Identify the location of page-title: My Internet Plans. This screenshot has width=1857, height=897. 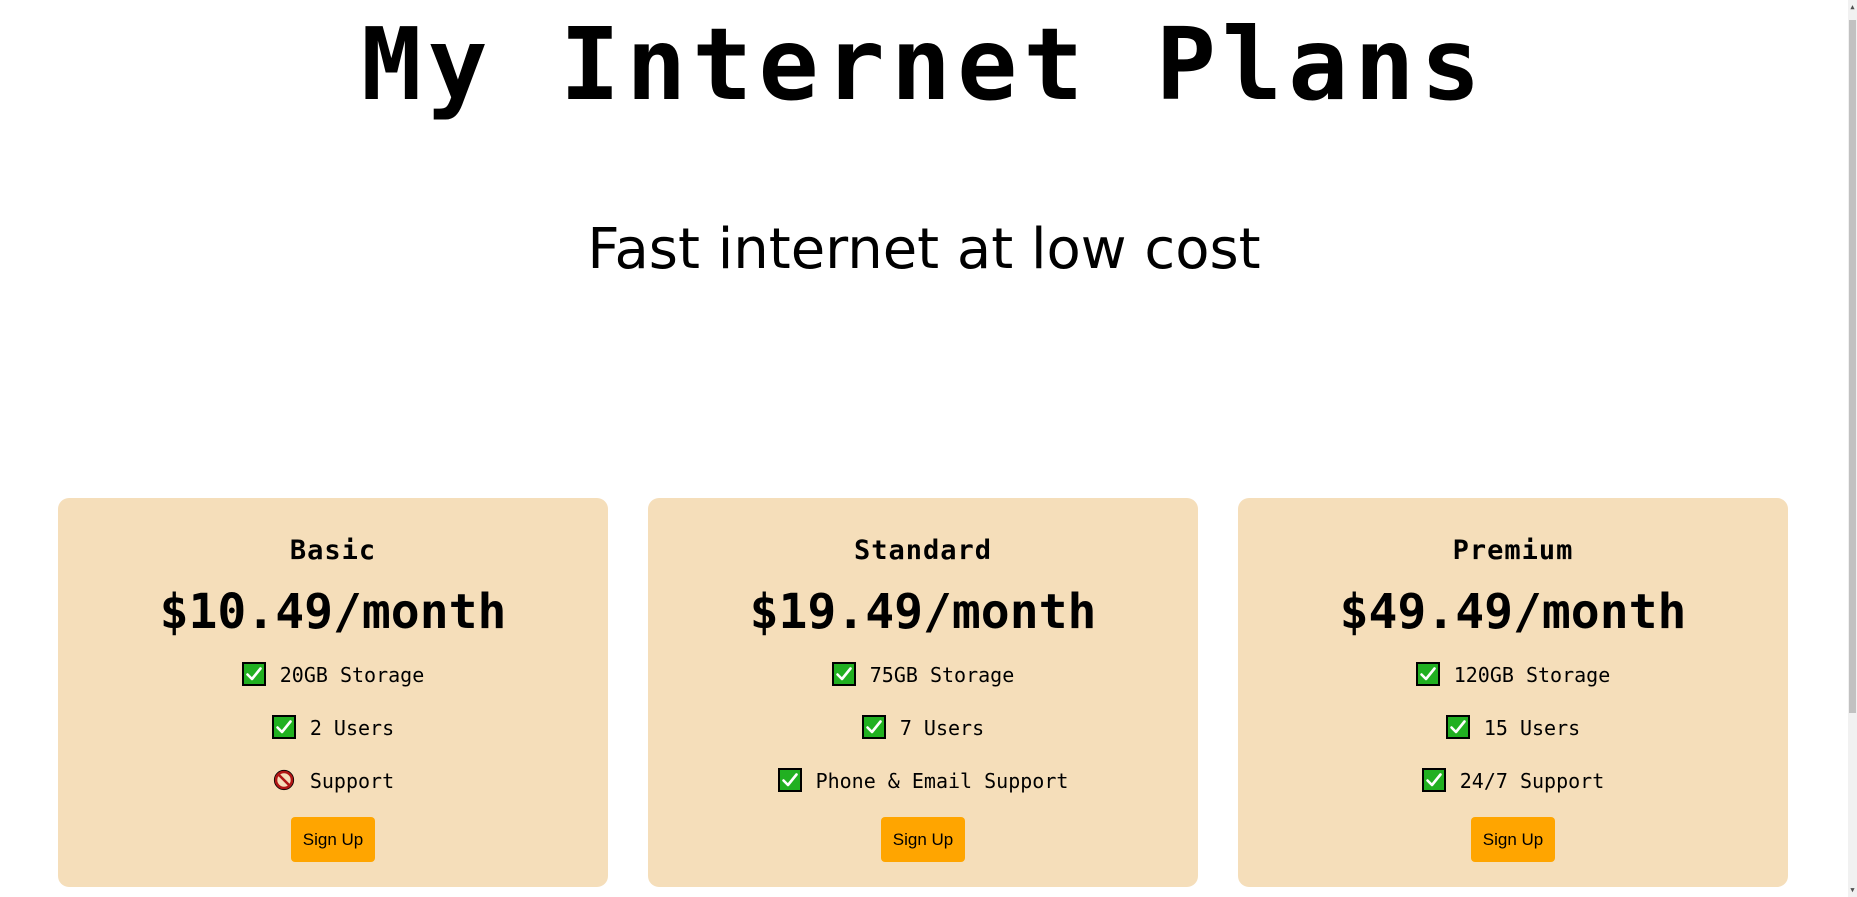
(924, 64).